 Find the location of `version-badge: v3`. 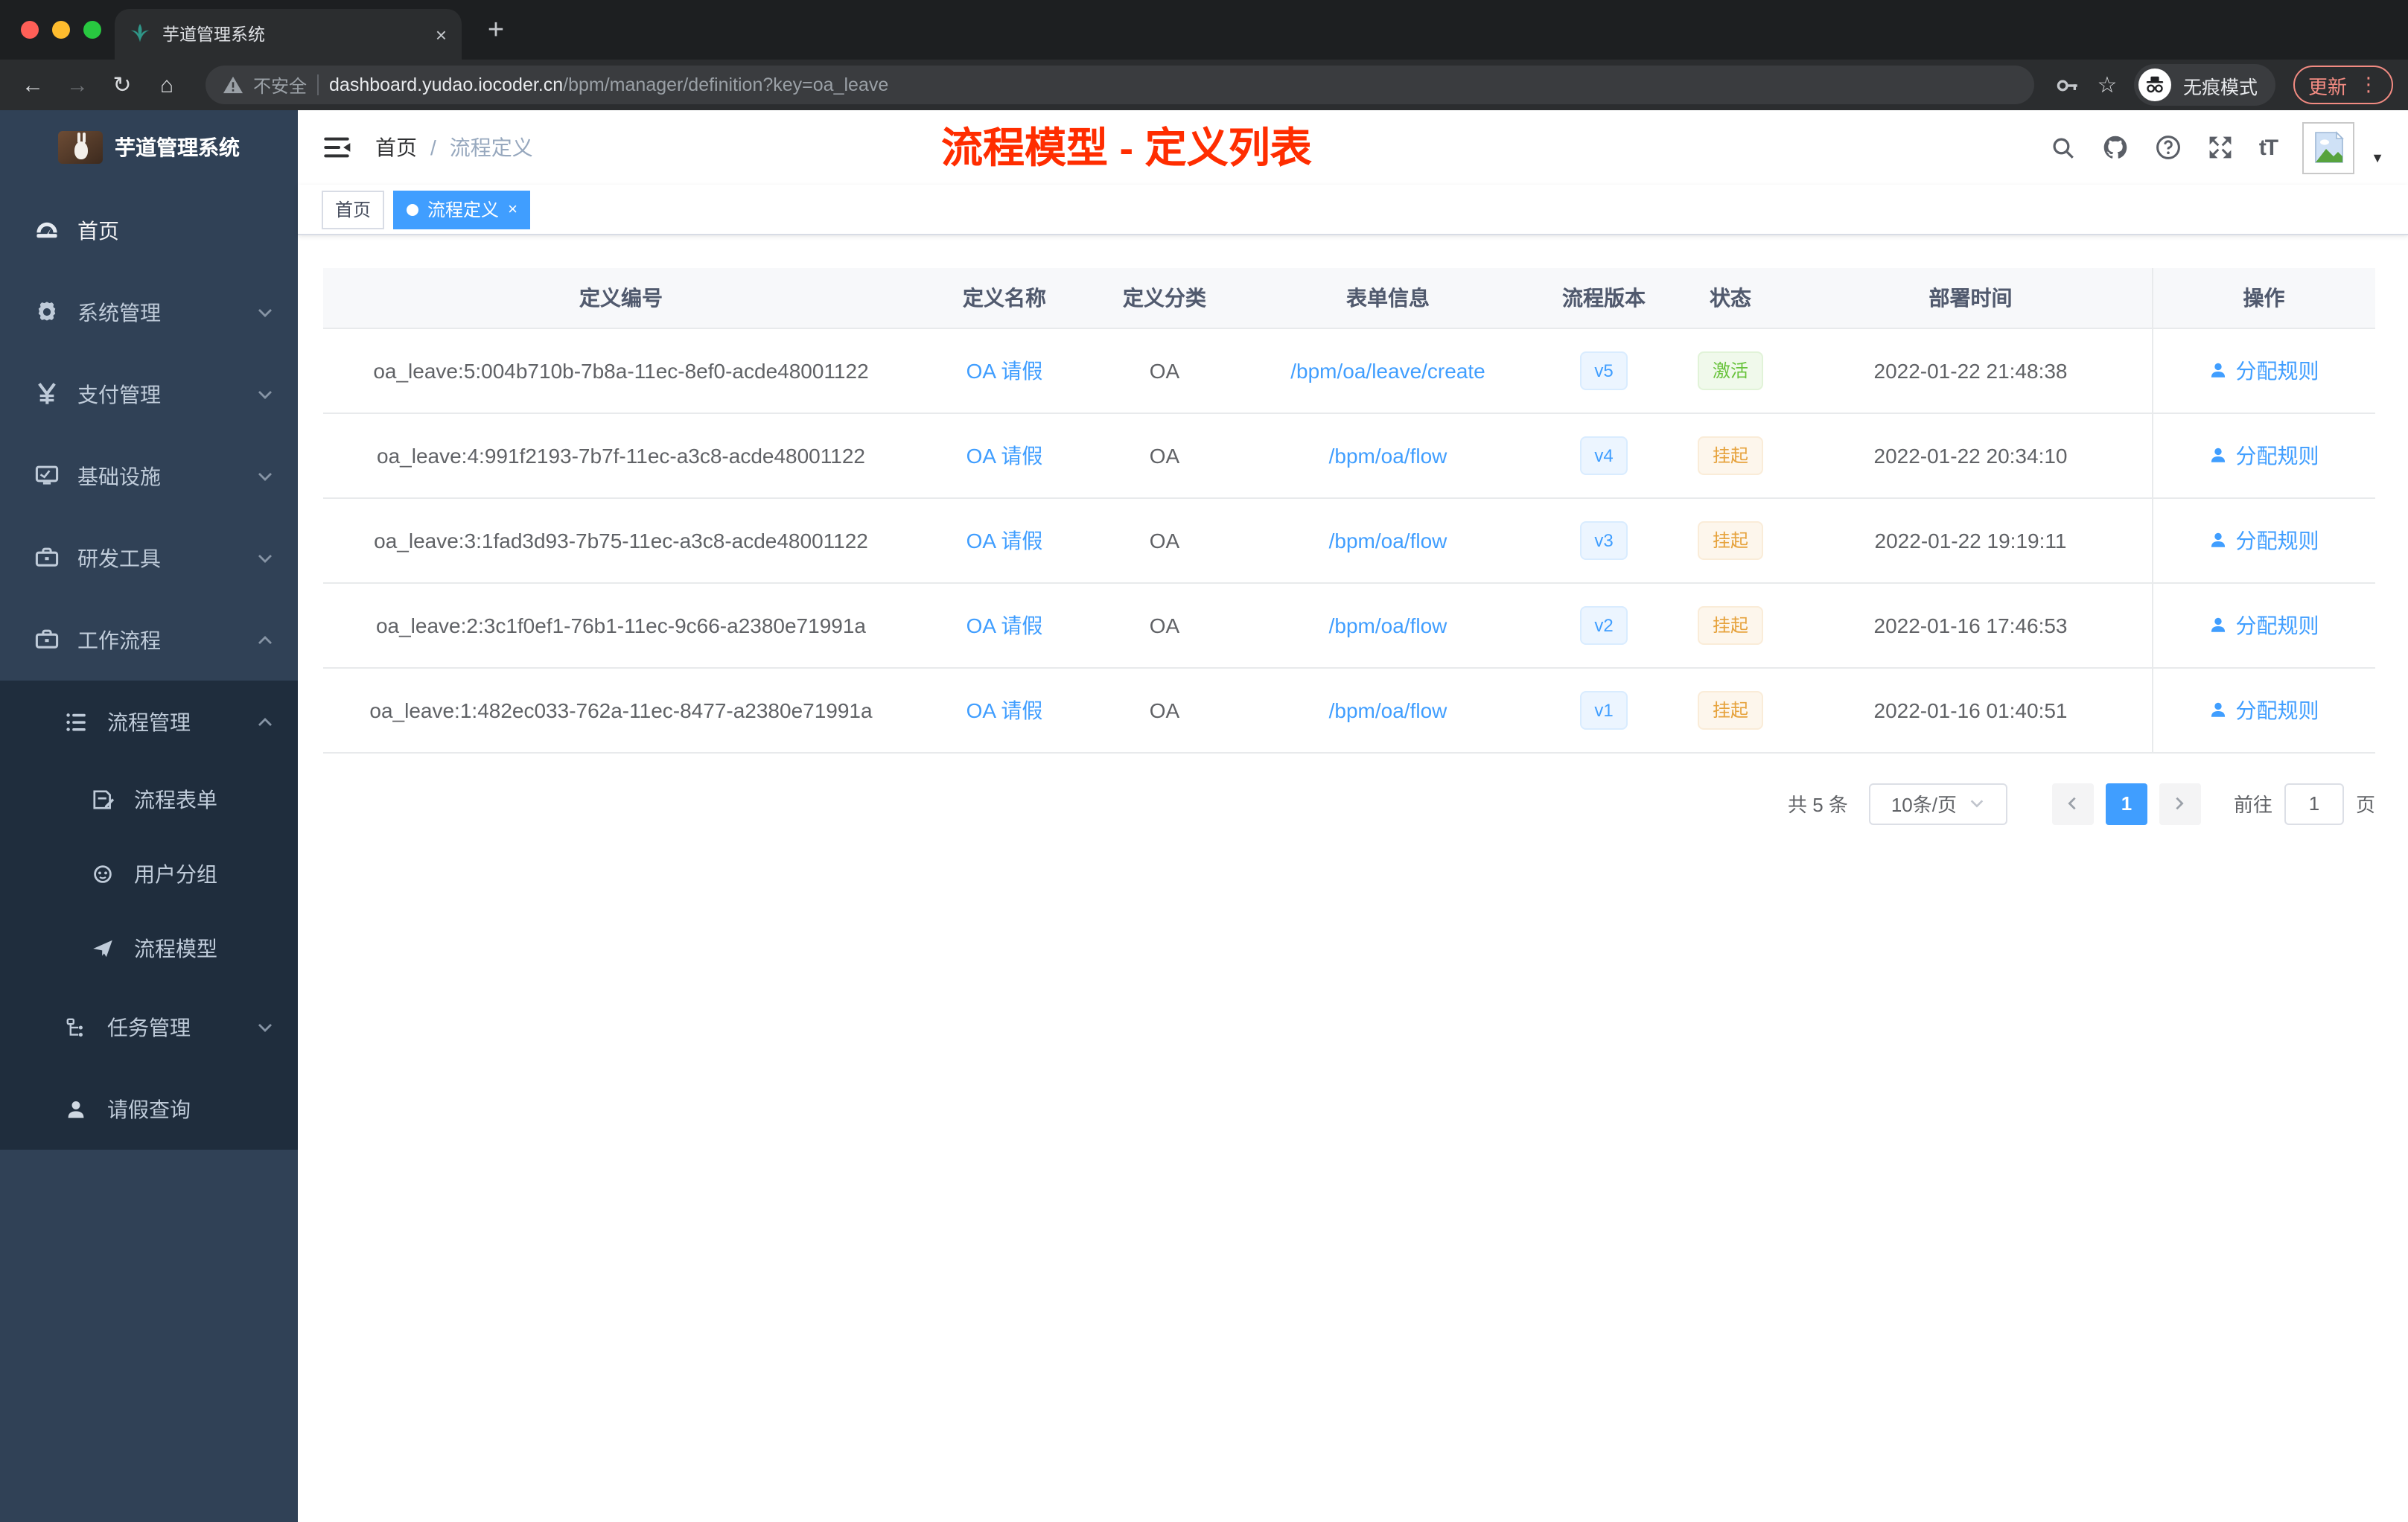

version-badge: v3 is located at coordinates (1603, 539).